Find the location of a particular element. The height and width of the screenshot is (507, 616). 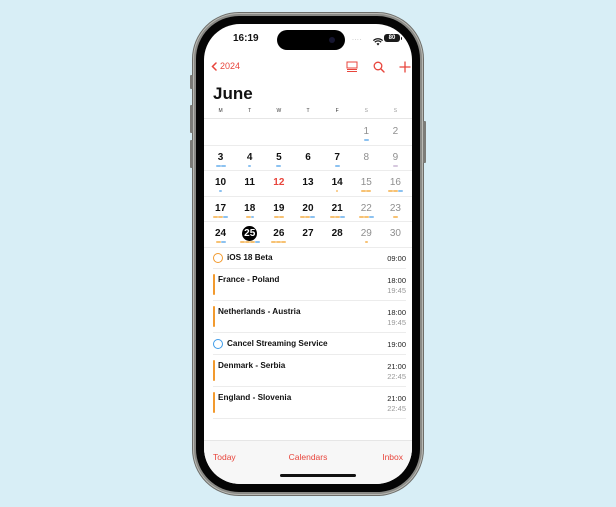

event-item: Denmark - Serbia 21:00 22:45 is located at coordinates (309, 371).